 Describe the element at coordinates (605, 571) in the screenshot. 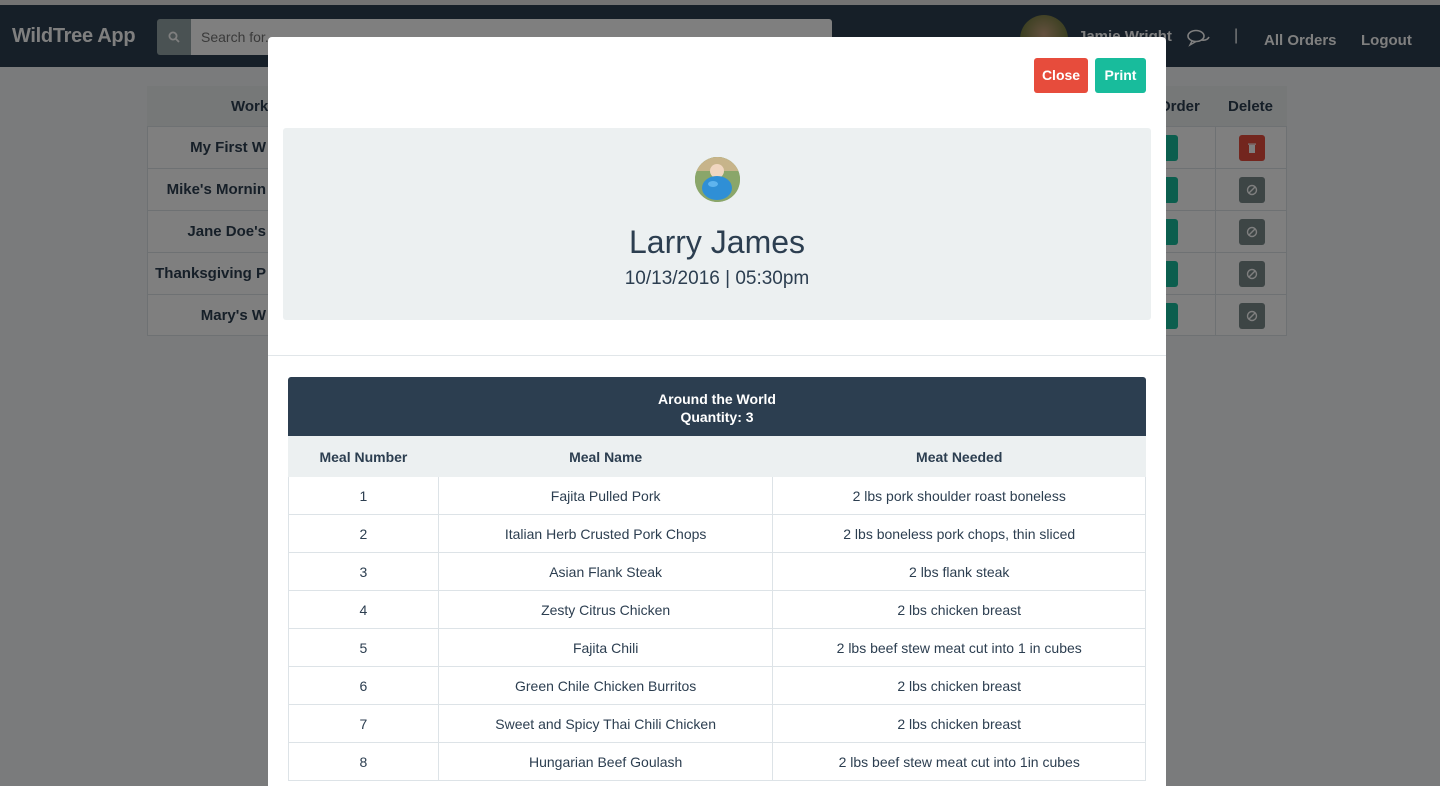

I see `meal-name: Asian Flank Steak` at that location.